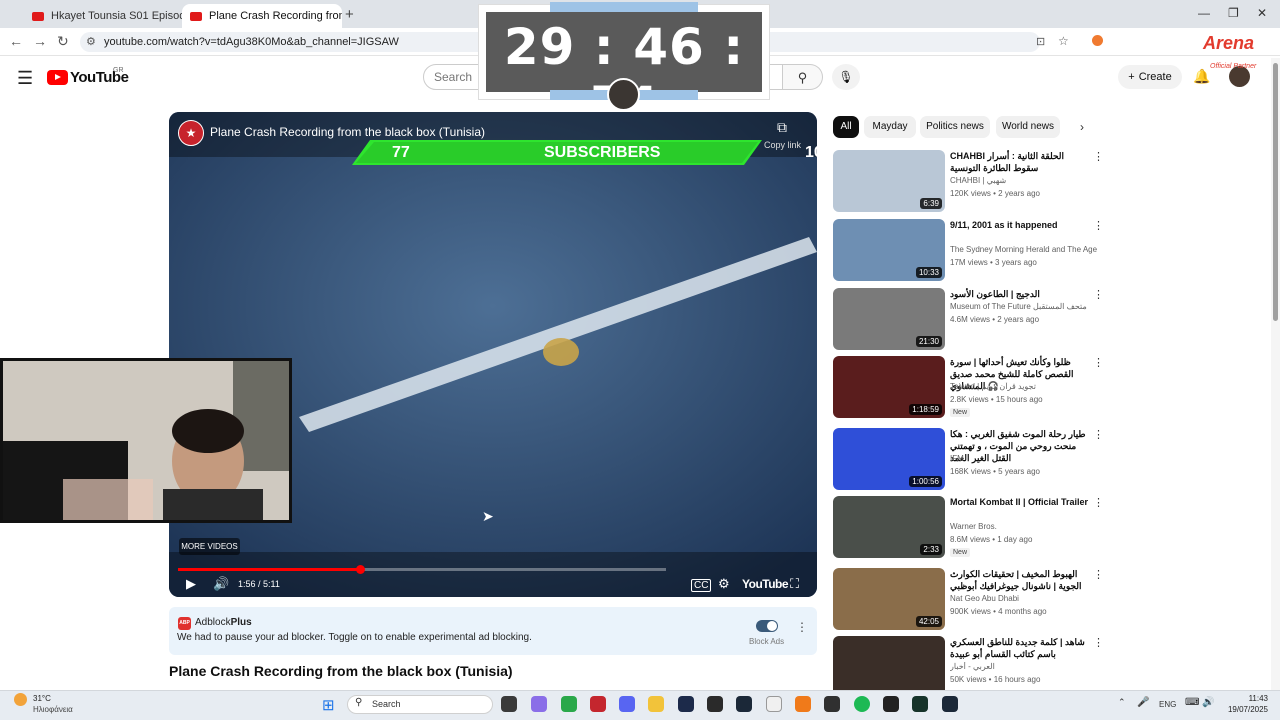 The width and height of the screenshot is (1280, 720). I want to click on clock-time: 11:43, so click(1244, 698).